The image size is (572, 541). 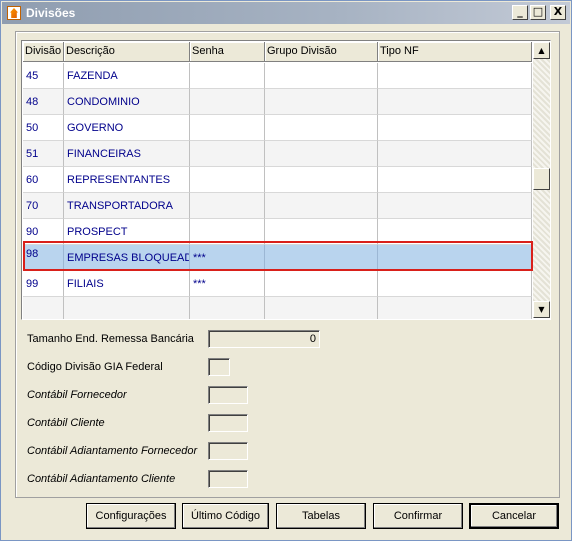 I want to click on cell-descricao: FINANCEIRAS, so click(x=127, y=154).